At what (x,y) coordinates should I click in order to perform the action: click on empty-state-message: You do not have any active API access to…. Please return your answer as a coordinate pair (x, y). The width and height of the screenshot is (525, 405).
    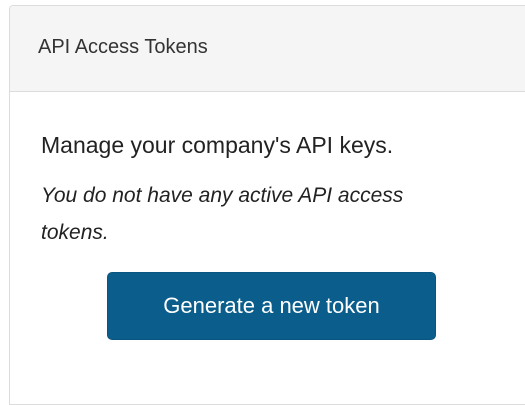
    Looking at the image, I should click on (222, 214).